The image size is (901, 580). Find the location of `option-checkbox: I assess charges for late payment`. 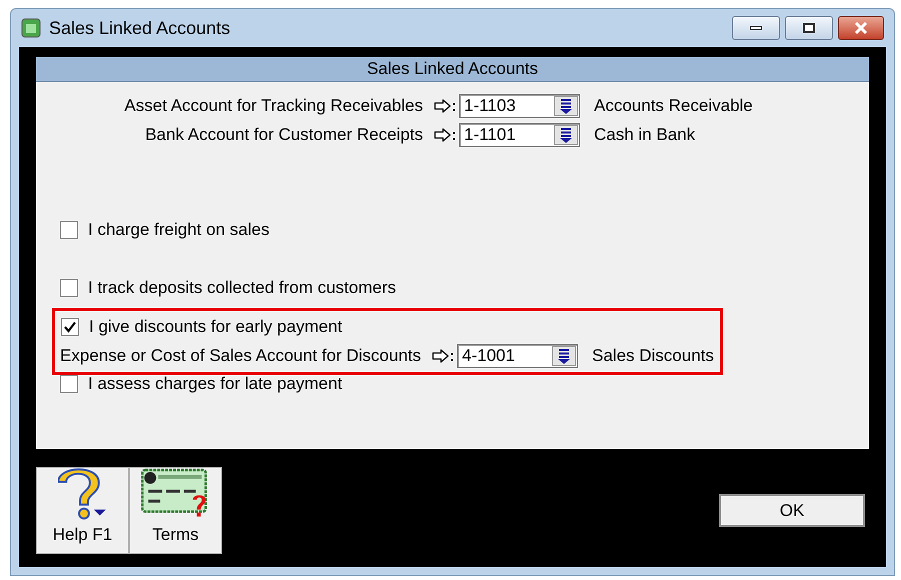

option-checkbox: I assess charges for late payment is located at coordinates (464, 384).